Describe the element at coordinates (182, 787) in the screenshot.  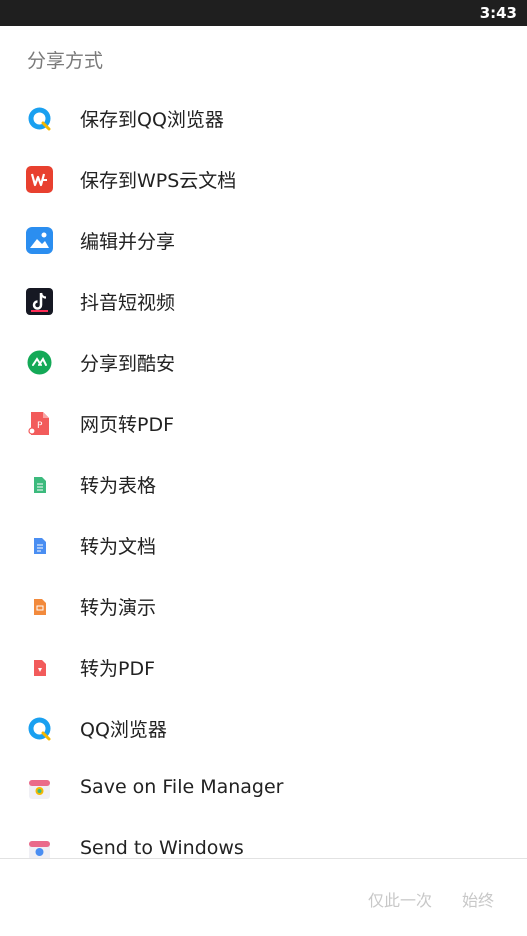
I see `share-target-label: Save on File Manager` at that location.